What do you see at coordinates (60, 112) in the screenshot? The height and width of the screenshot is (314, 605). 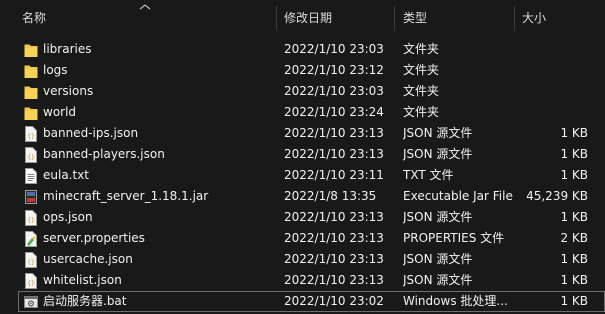 I see `file-name: world` at bounding box center [60, 112].